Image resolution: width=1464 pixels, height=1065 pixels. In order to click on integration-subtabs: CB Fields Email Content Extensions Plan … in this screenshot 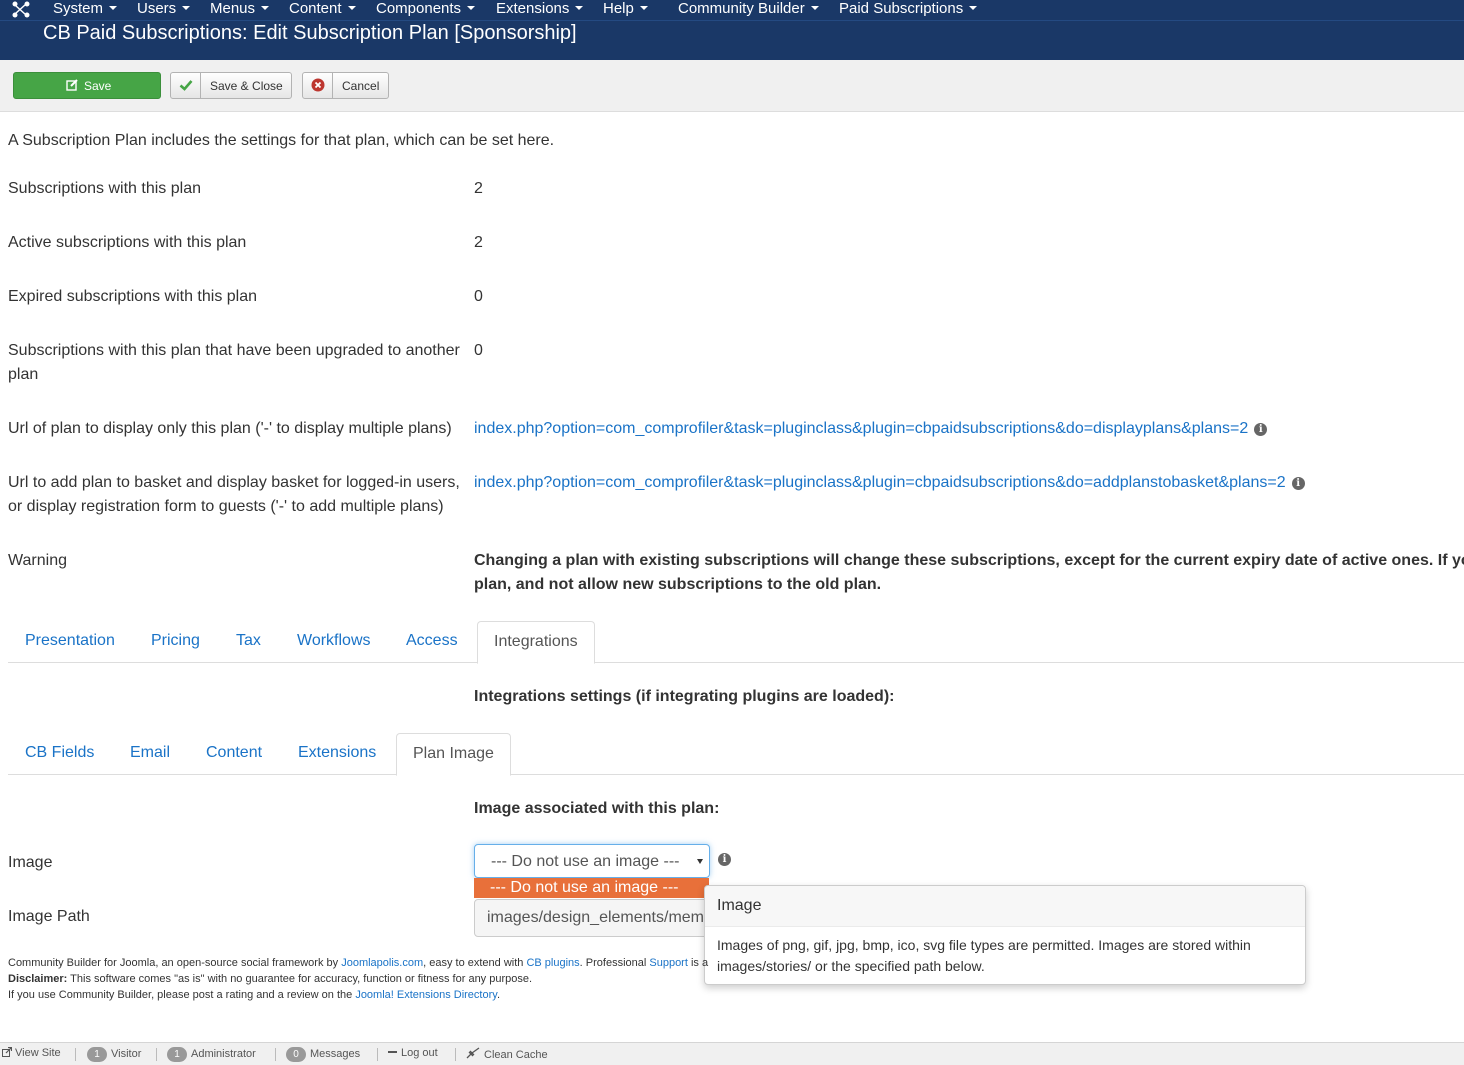, I will do `click(736, 754)`.